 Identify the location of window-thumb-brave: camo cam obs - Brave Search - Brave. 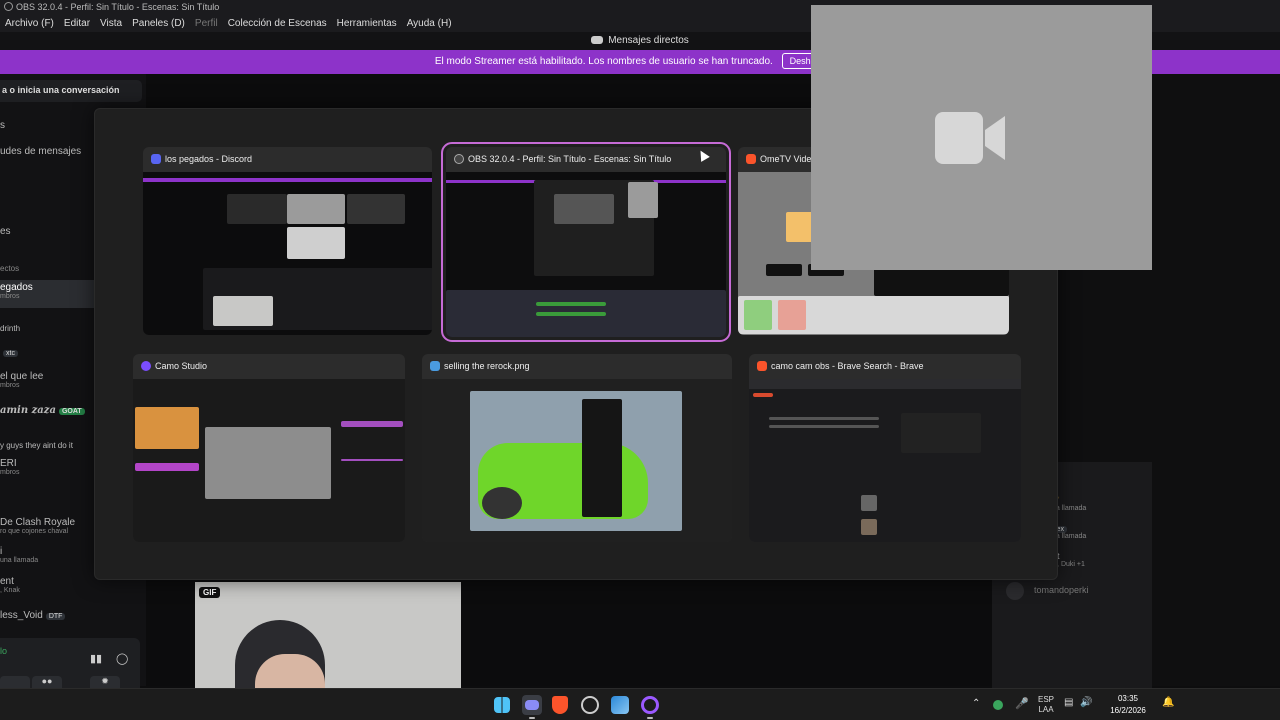
(885, 448).